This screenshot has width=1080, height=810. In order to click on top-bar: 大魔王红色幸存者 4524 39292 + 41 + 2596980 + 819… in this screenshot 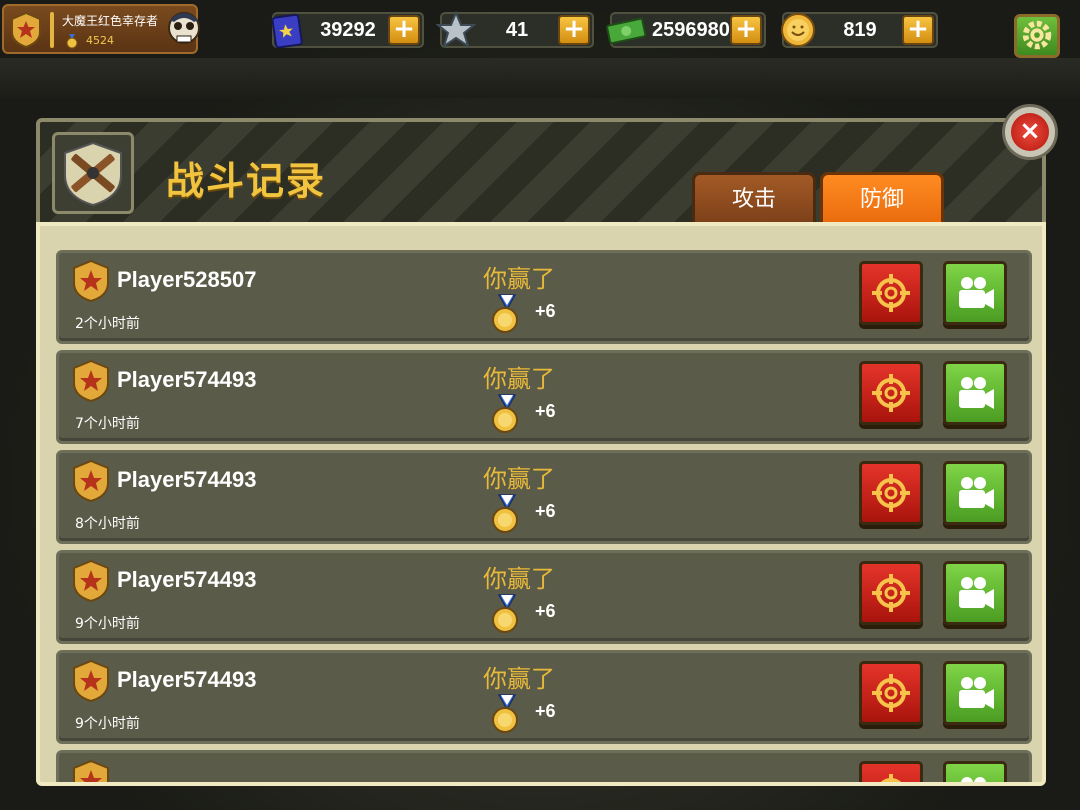, I will do `click(540, 29)`.